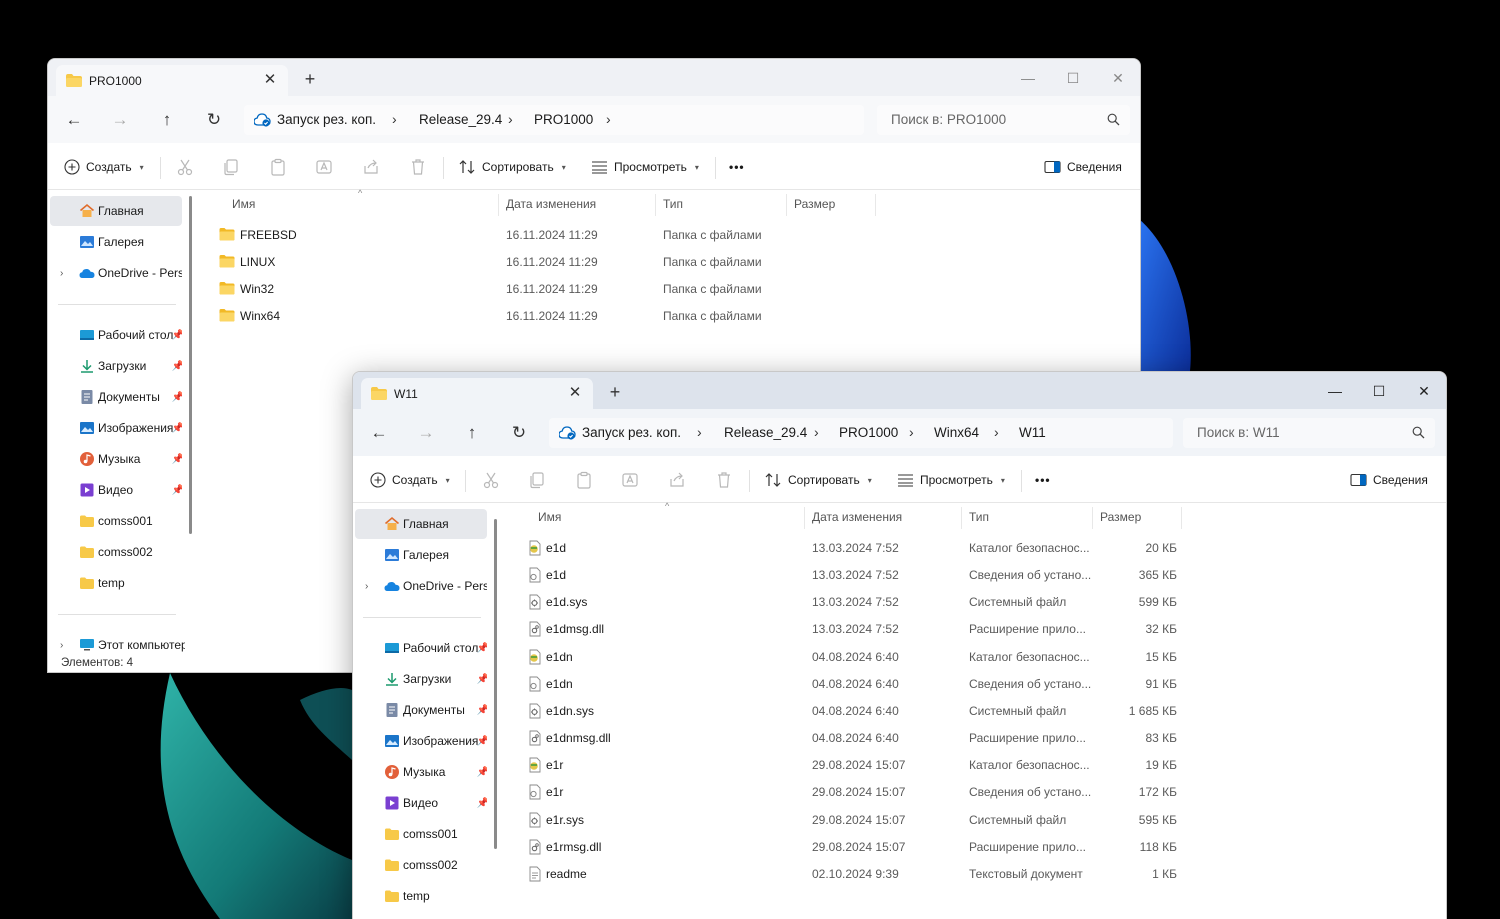 This screenshot has width=1500, height=919. What do you see at coordinates (563, 119) in the screenshot?
I see `breadcrumb-item: PRO1000` at bounding box center [563, 119].